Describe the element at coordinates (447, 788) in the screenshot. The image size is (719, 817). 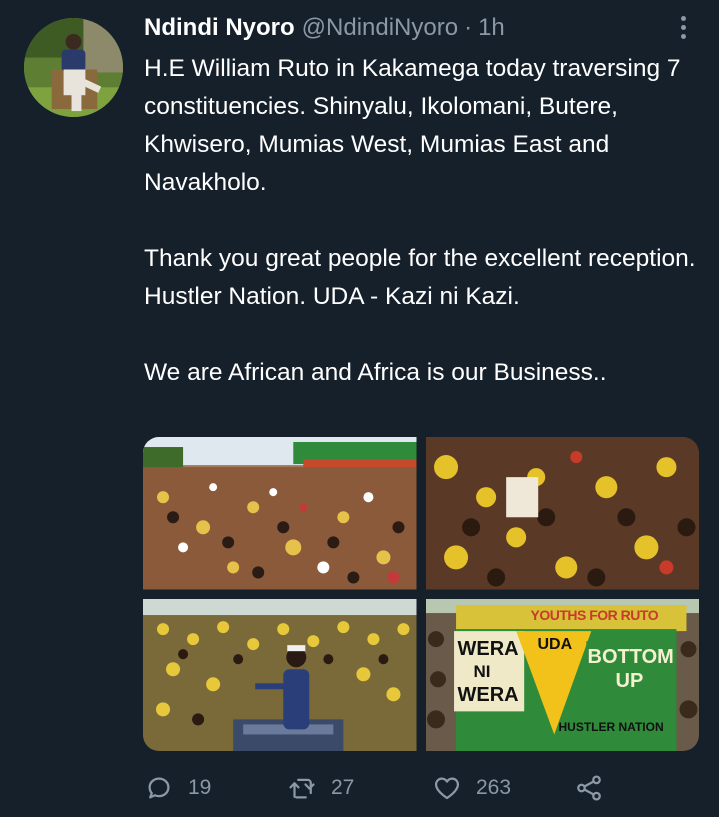
I see `heart-icon` at that location.